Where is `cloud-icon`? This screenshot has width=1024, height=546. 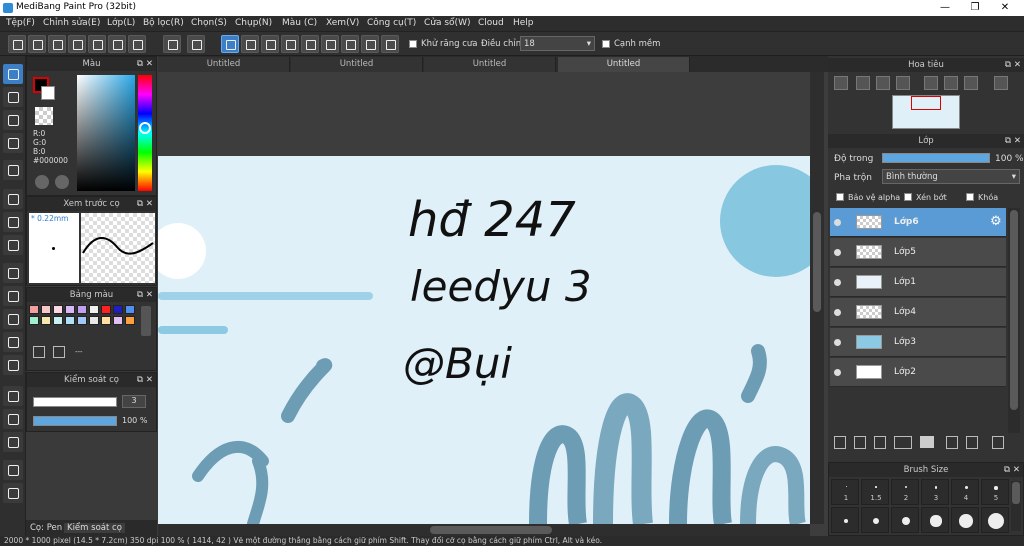
cloud-icon is located at coordinates (17, 44).